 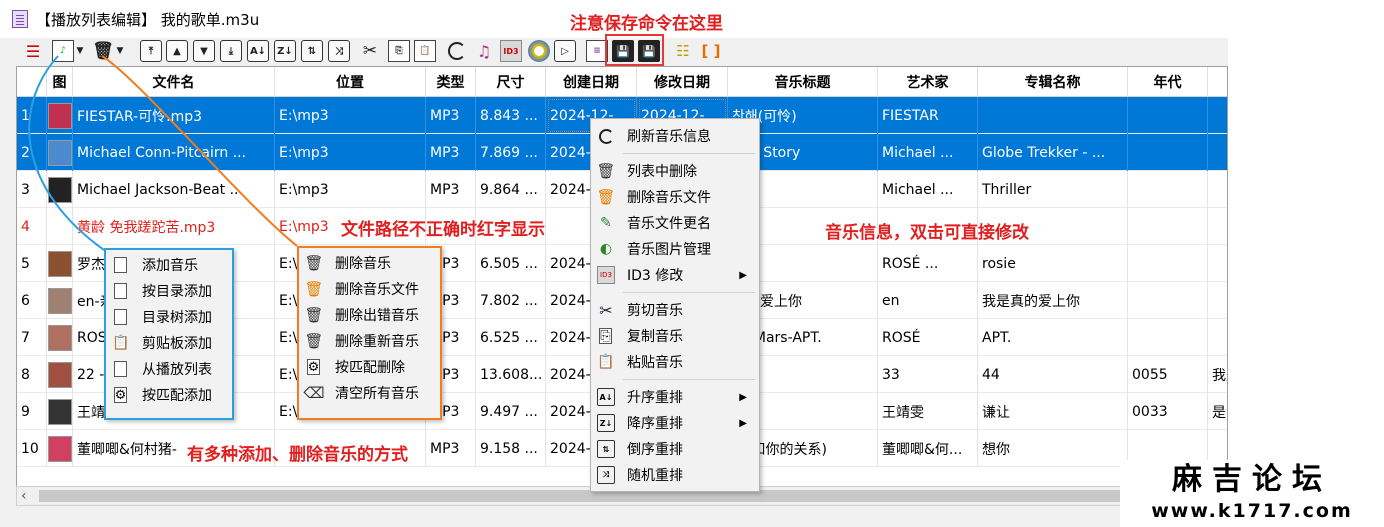 I want to click on menu-item: 刷新音乐信息, so click(x=675, y=136).